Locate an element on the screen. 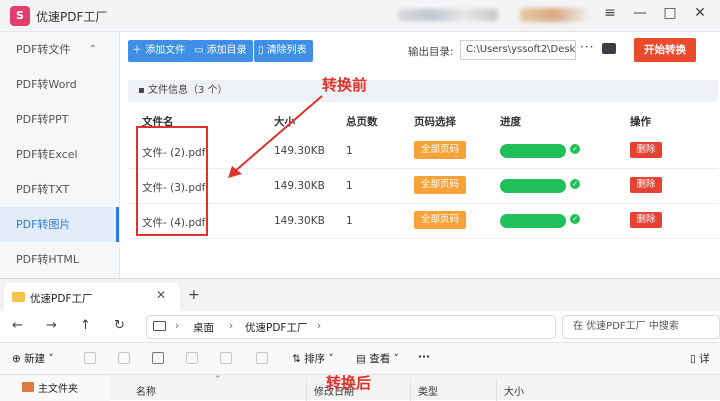  browse-button: ··· is located at coordinates (587, 47).